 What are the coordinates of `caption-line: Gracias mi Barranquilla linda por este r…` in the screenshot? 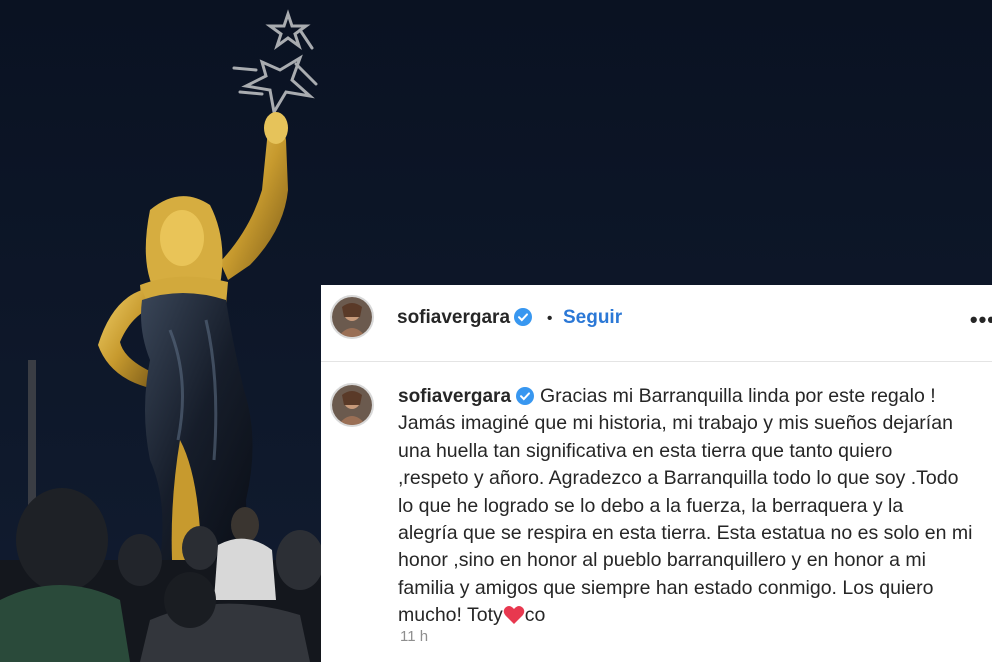 It's located at (738, 396).